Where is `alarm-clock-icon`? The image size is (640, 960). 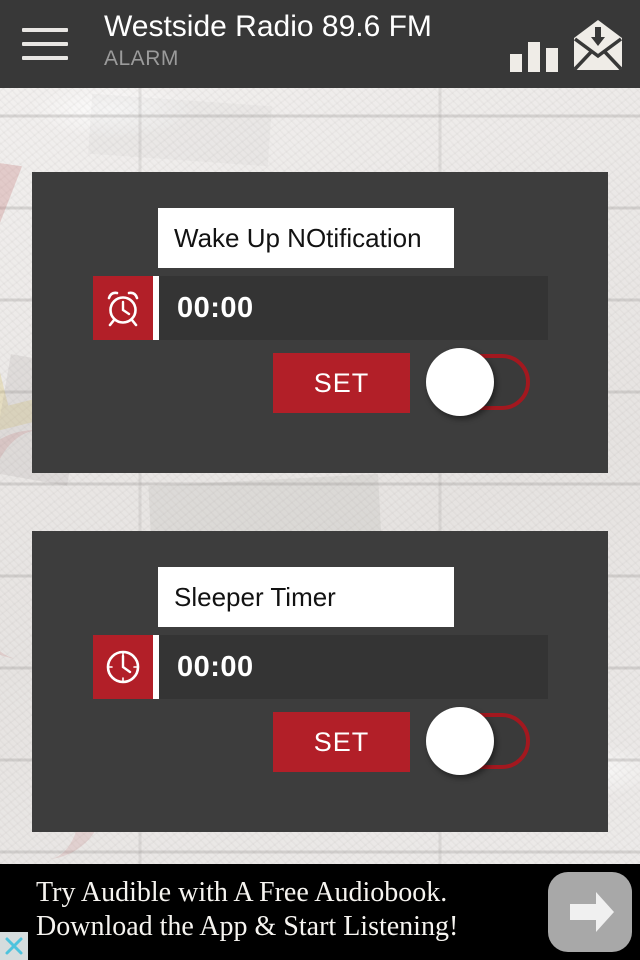 alarm-clock-icon is located at coordinates (123, 308).